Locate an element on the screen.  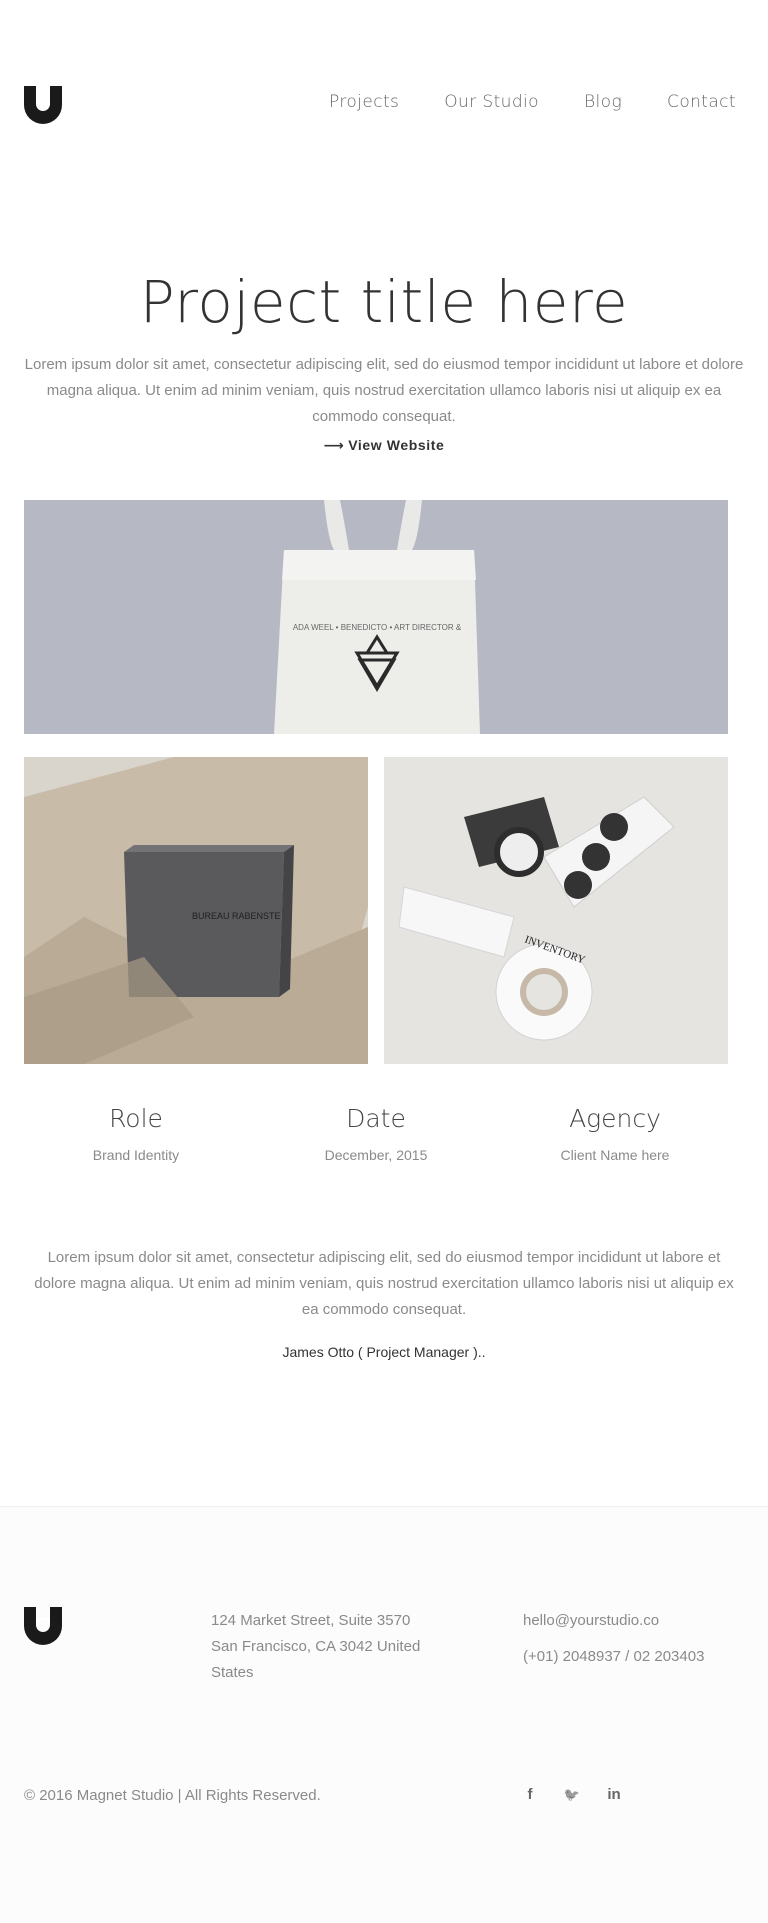
date-value: December, 2015 is located at coordinates (376, 1155).